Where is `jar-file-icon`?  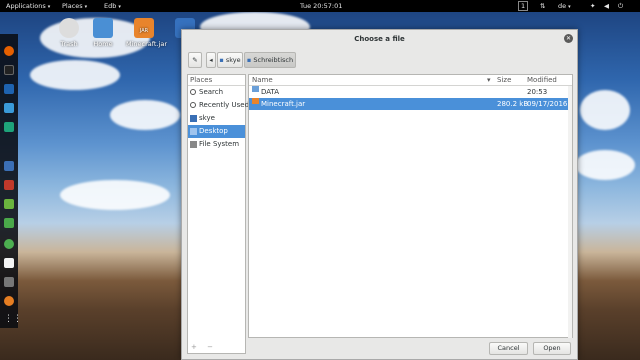
jar-file-icon is located at coordinates (255, 101).